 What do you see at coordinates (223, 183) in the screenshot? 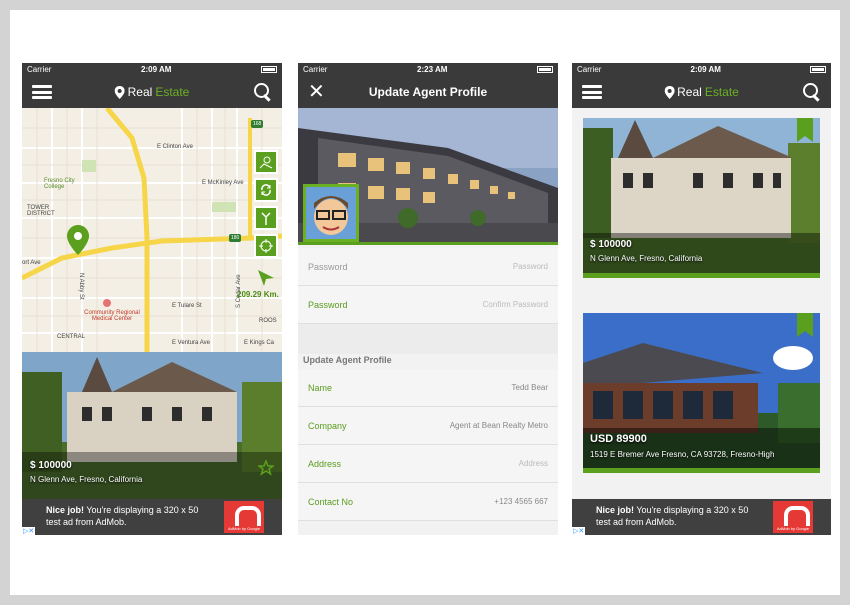
I see `map-label: E McKinley Ave` at bounding box center [223, 183].